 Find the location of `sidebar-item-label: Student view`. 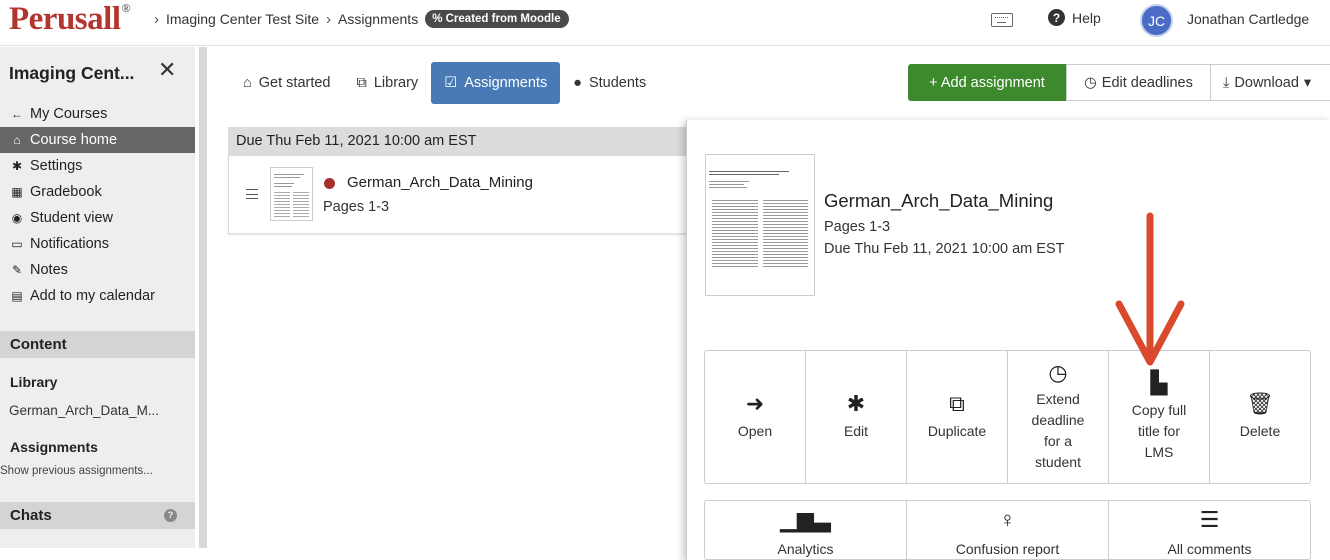

sidebar-item-label: Student view is located at coordinates (72, 218).